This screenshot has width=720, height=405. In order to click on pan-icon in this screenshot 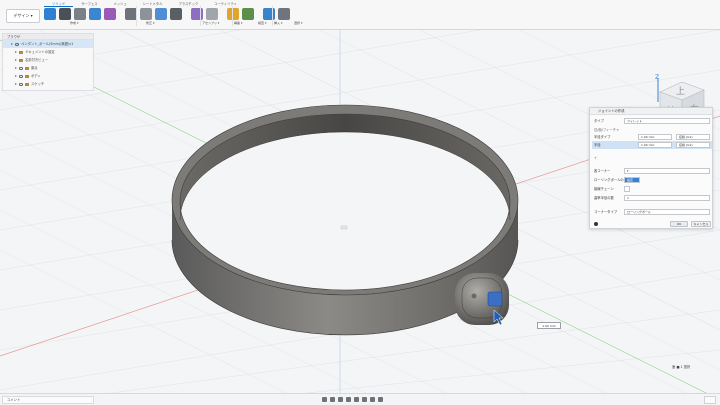, I will do `click(340, 399)`.